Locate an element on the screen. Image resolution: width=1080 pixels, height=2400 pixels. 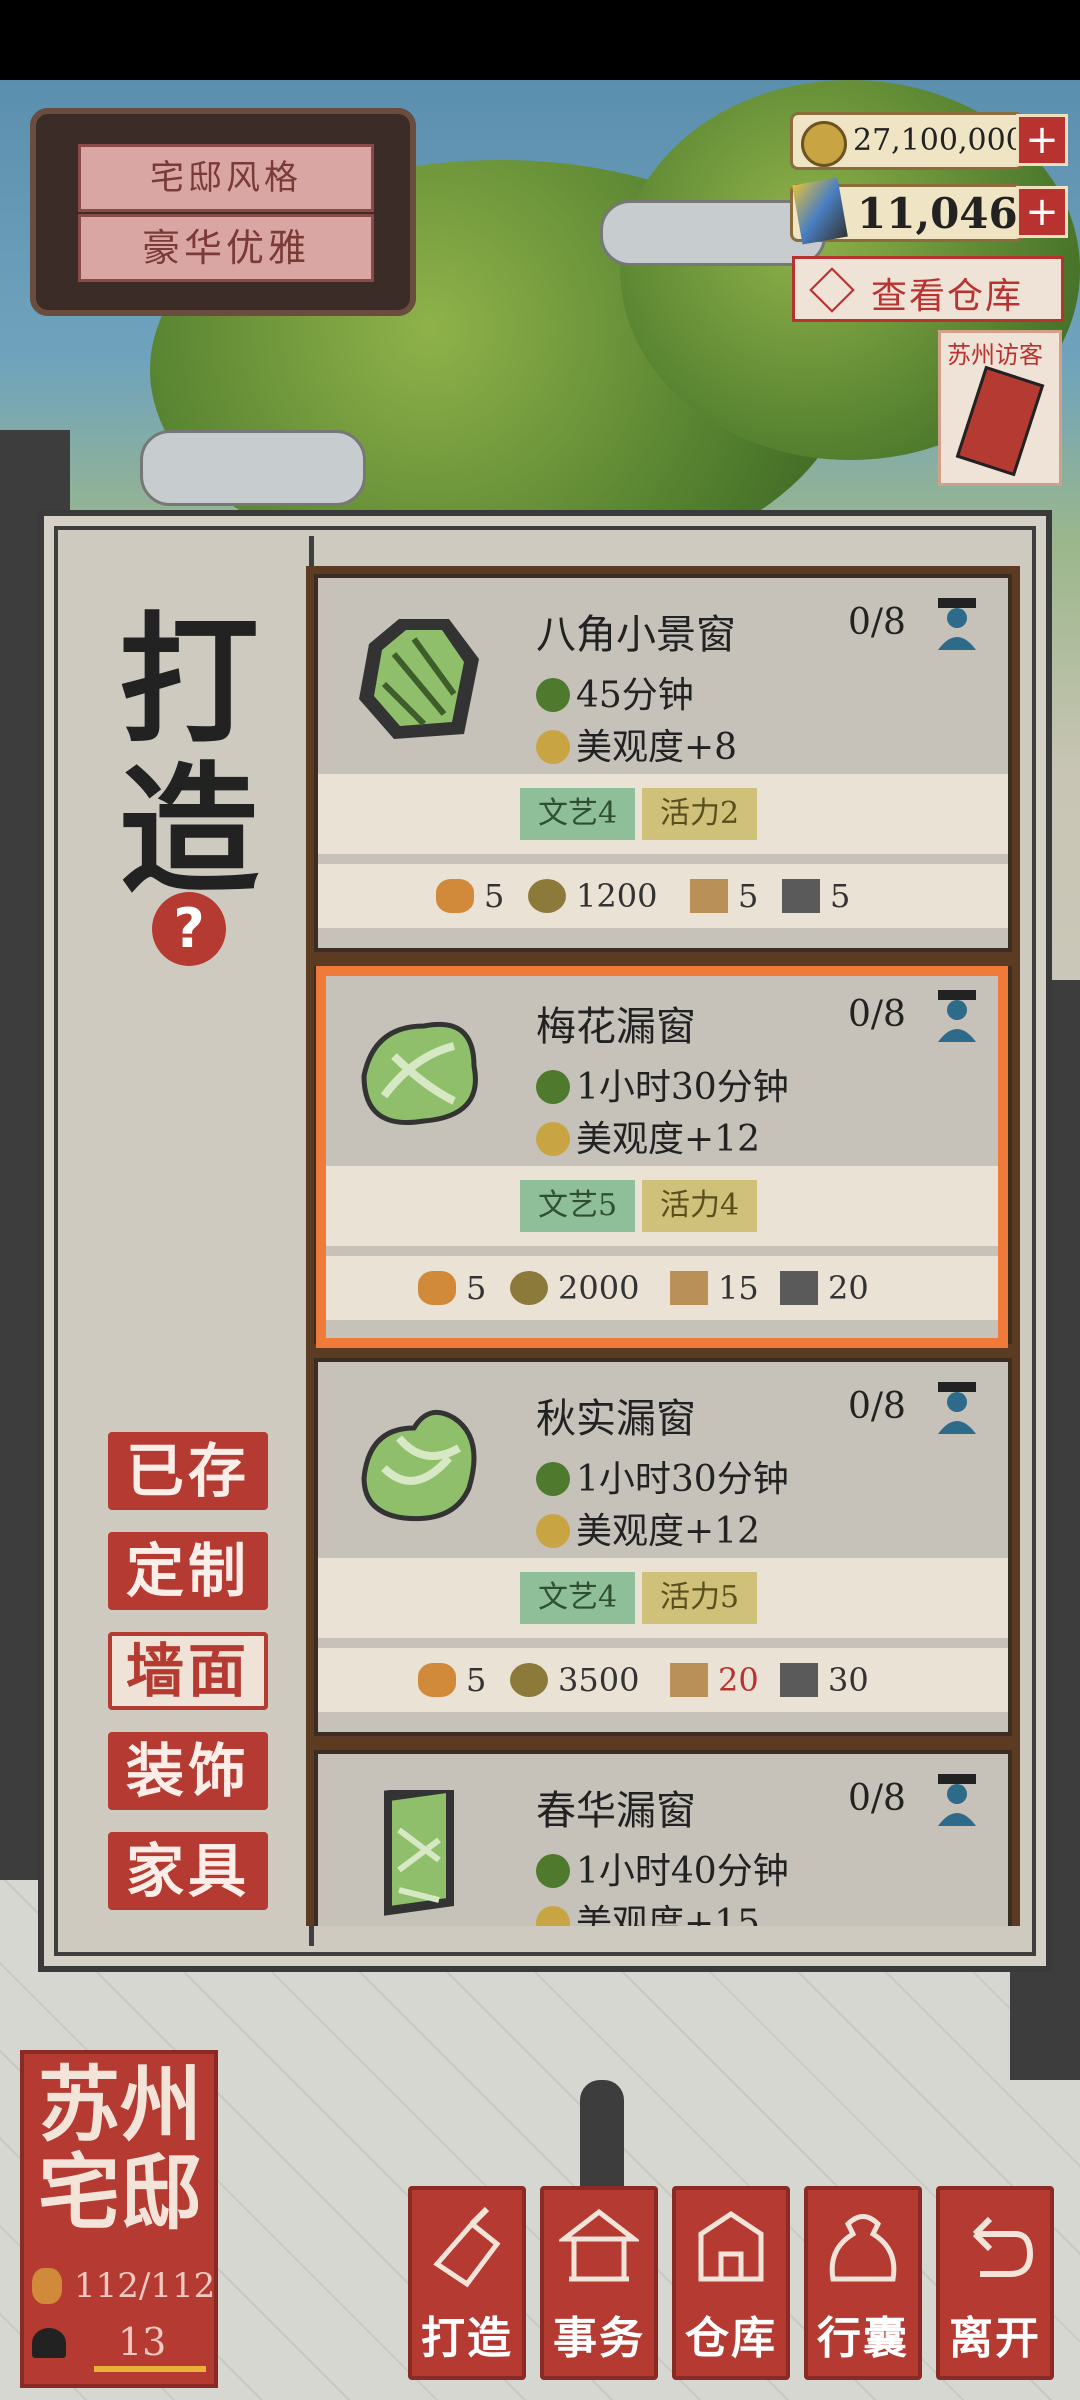
pouch-icon is located at coordinates (863, 2248).